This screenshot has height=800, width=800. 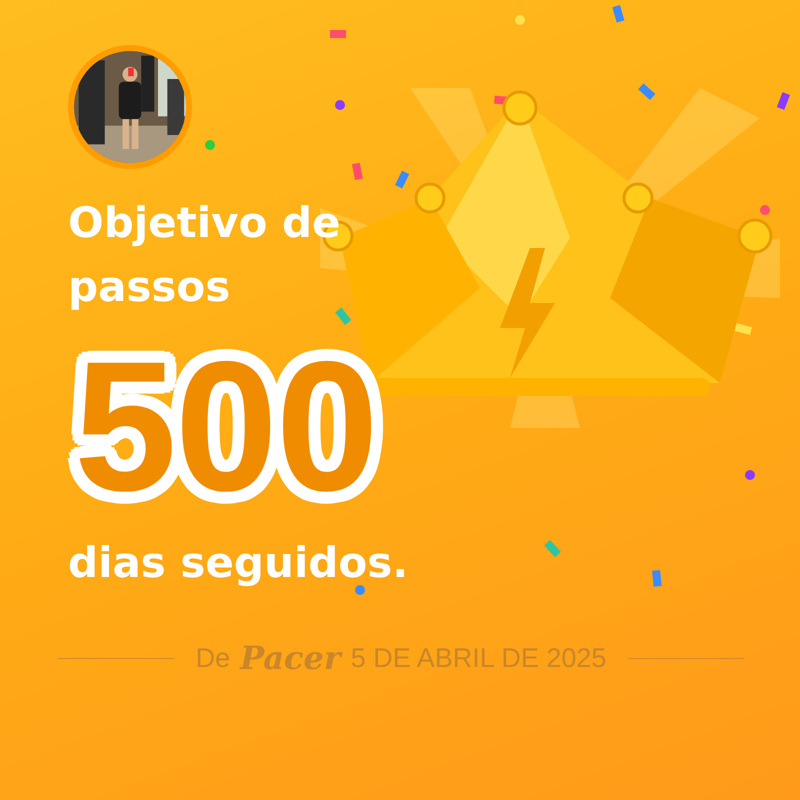 What do you see at coordinates (205, 255) in the screenshot?
I see `goal-title: Objetivo de passos` at bounding box center [205, 255].